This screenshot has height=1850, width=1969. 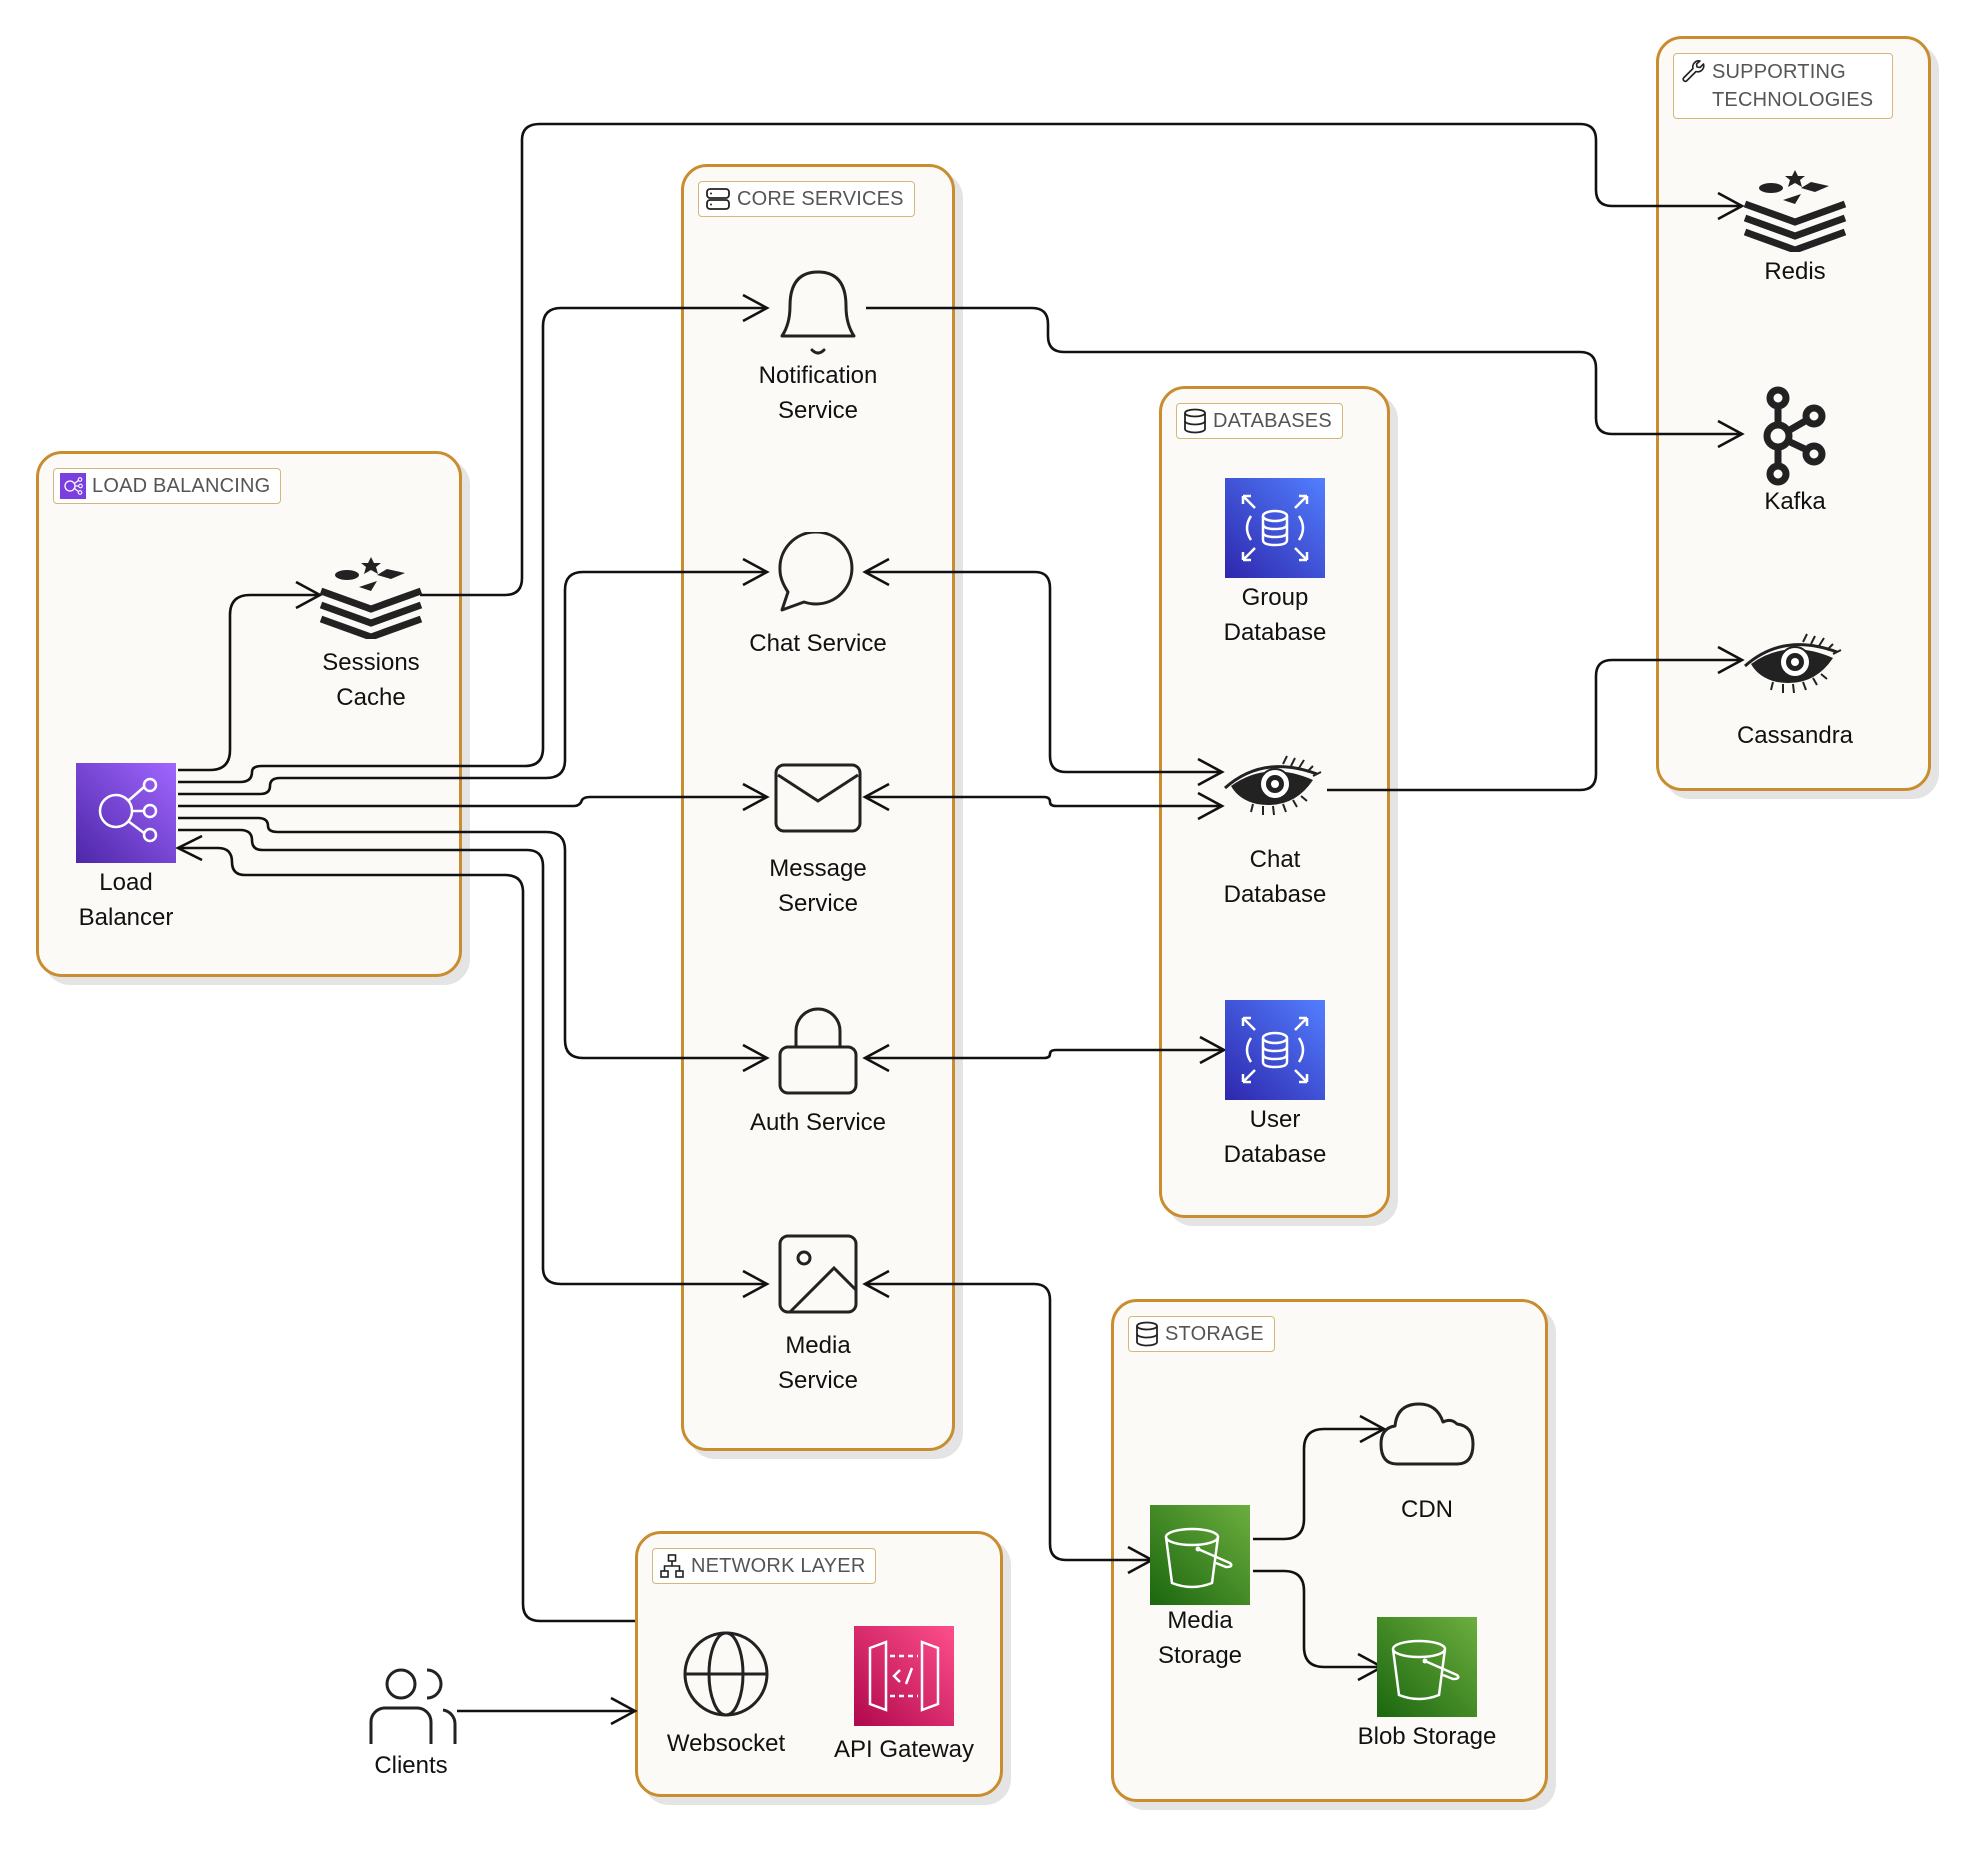 I want to click on load-balancer-icon, so click(x=73, y=486).